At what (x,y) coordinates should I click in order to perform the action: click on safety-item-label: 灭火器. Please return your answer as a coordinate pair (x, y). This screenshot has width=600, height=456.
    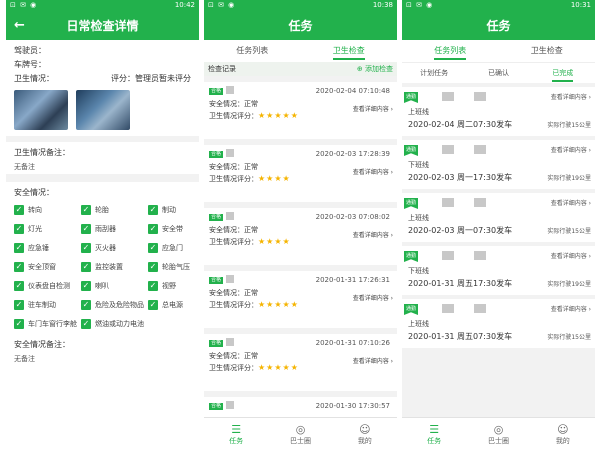
    Looking at the image, I should click on (105, 248).